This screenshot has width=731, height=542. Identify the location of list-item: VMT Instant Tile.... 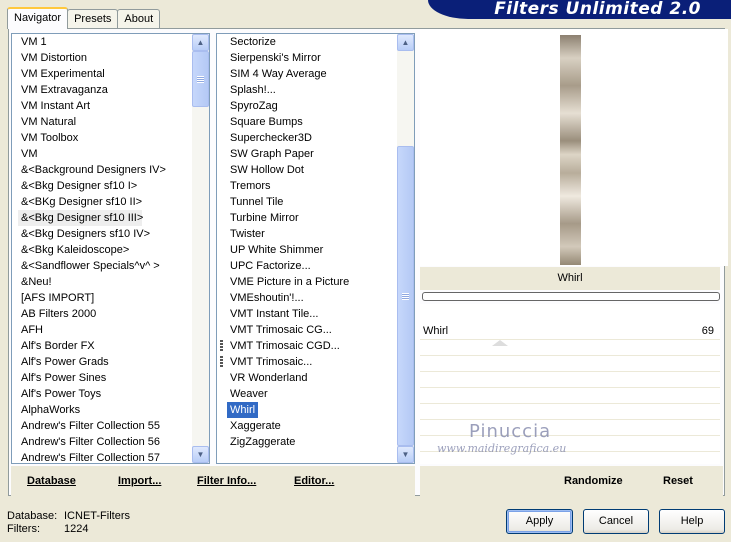
(312, 314).